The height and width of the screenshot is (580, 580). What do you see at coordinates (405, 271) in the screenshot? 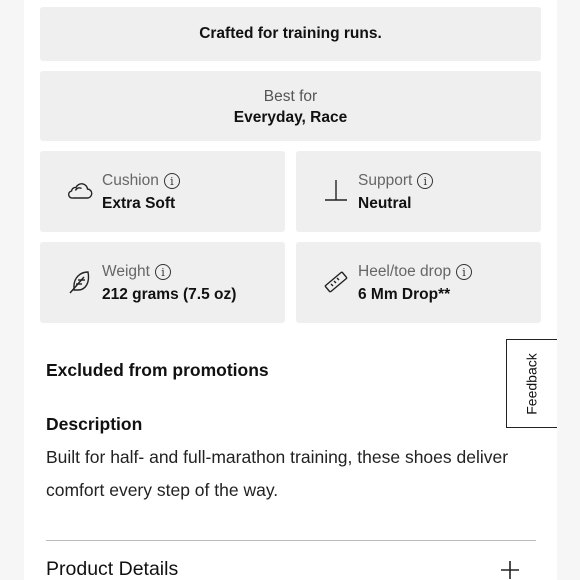
I see `spec-label-heel-toe-drop: Heel/toe drop` at bounding box center [405, 271].